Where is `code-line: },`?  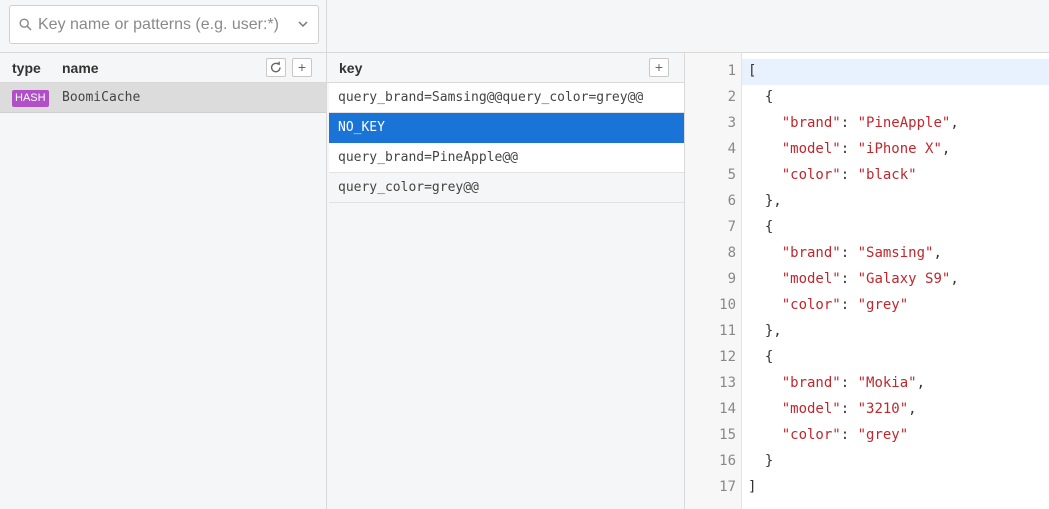
code-line: }, is located at coordinates (765, 331).